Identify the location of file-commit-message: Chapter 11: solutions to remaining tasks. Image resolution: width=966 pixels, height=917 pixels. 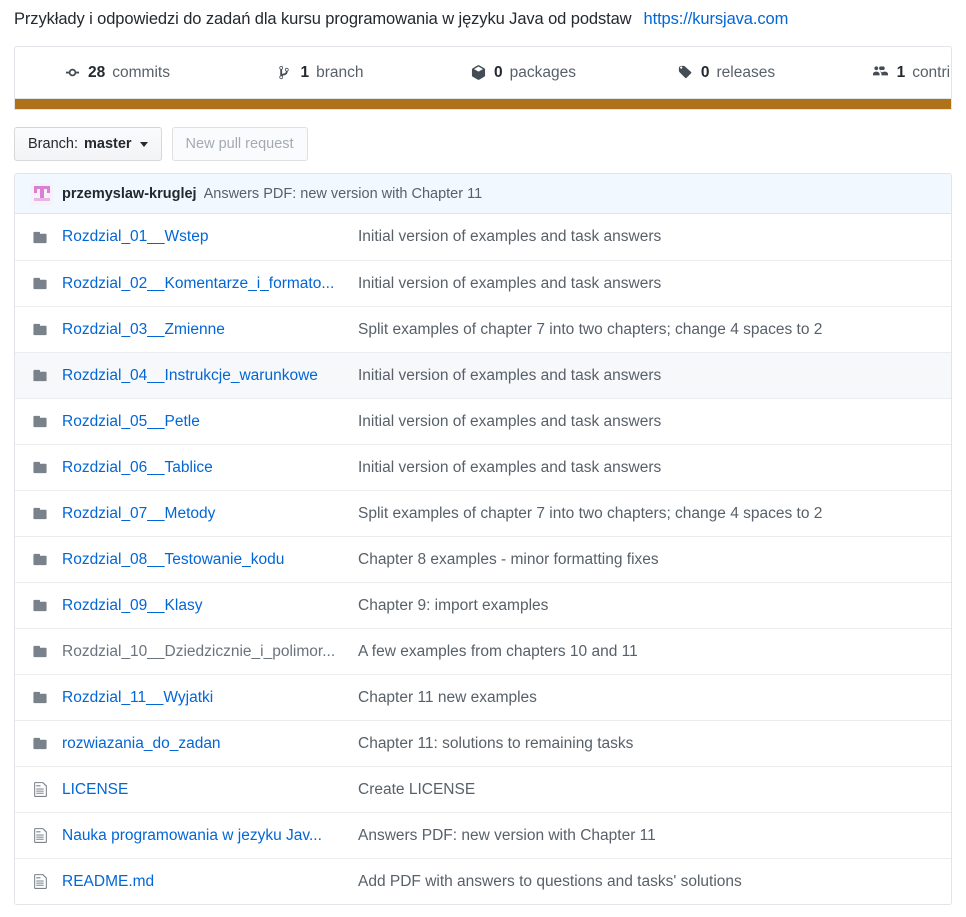
(646, 744).